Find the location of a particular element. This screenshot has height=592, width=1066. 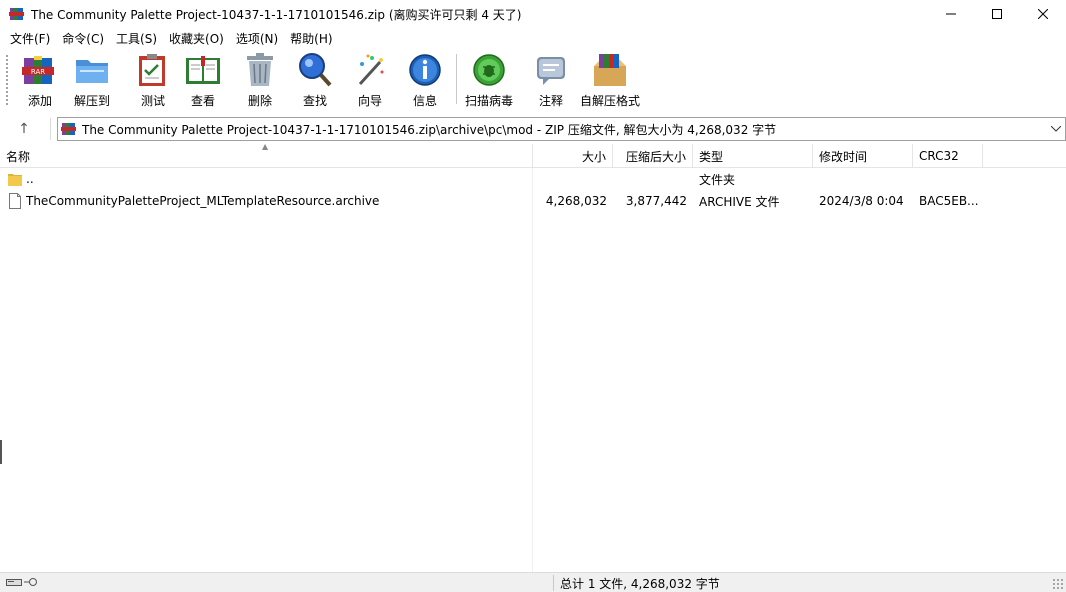

splitter-handle is located at coordinates (1, 452).